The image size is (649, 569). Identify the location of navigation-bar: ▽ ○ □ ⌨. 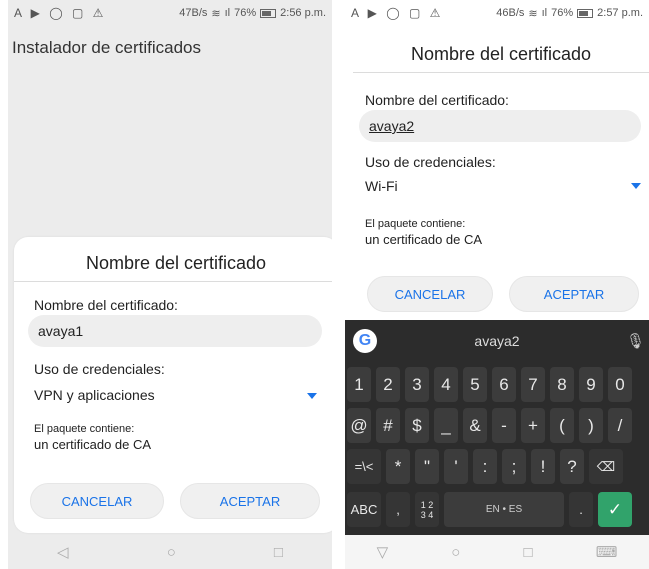
(497, 552).